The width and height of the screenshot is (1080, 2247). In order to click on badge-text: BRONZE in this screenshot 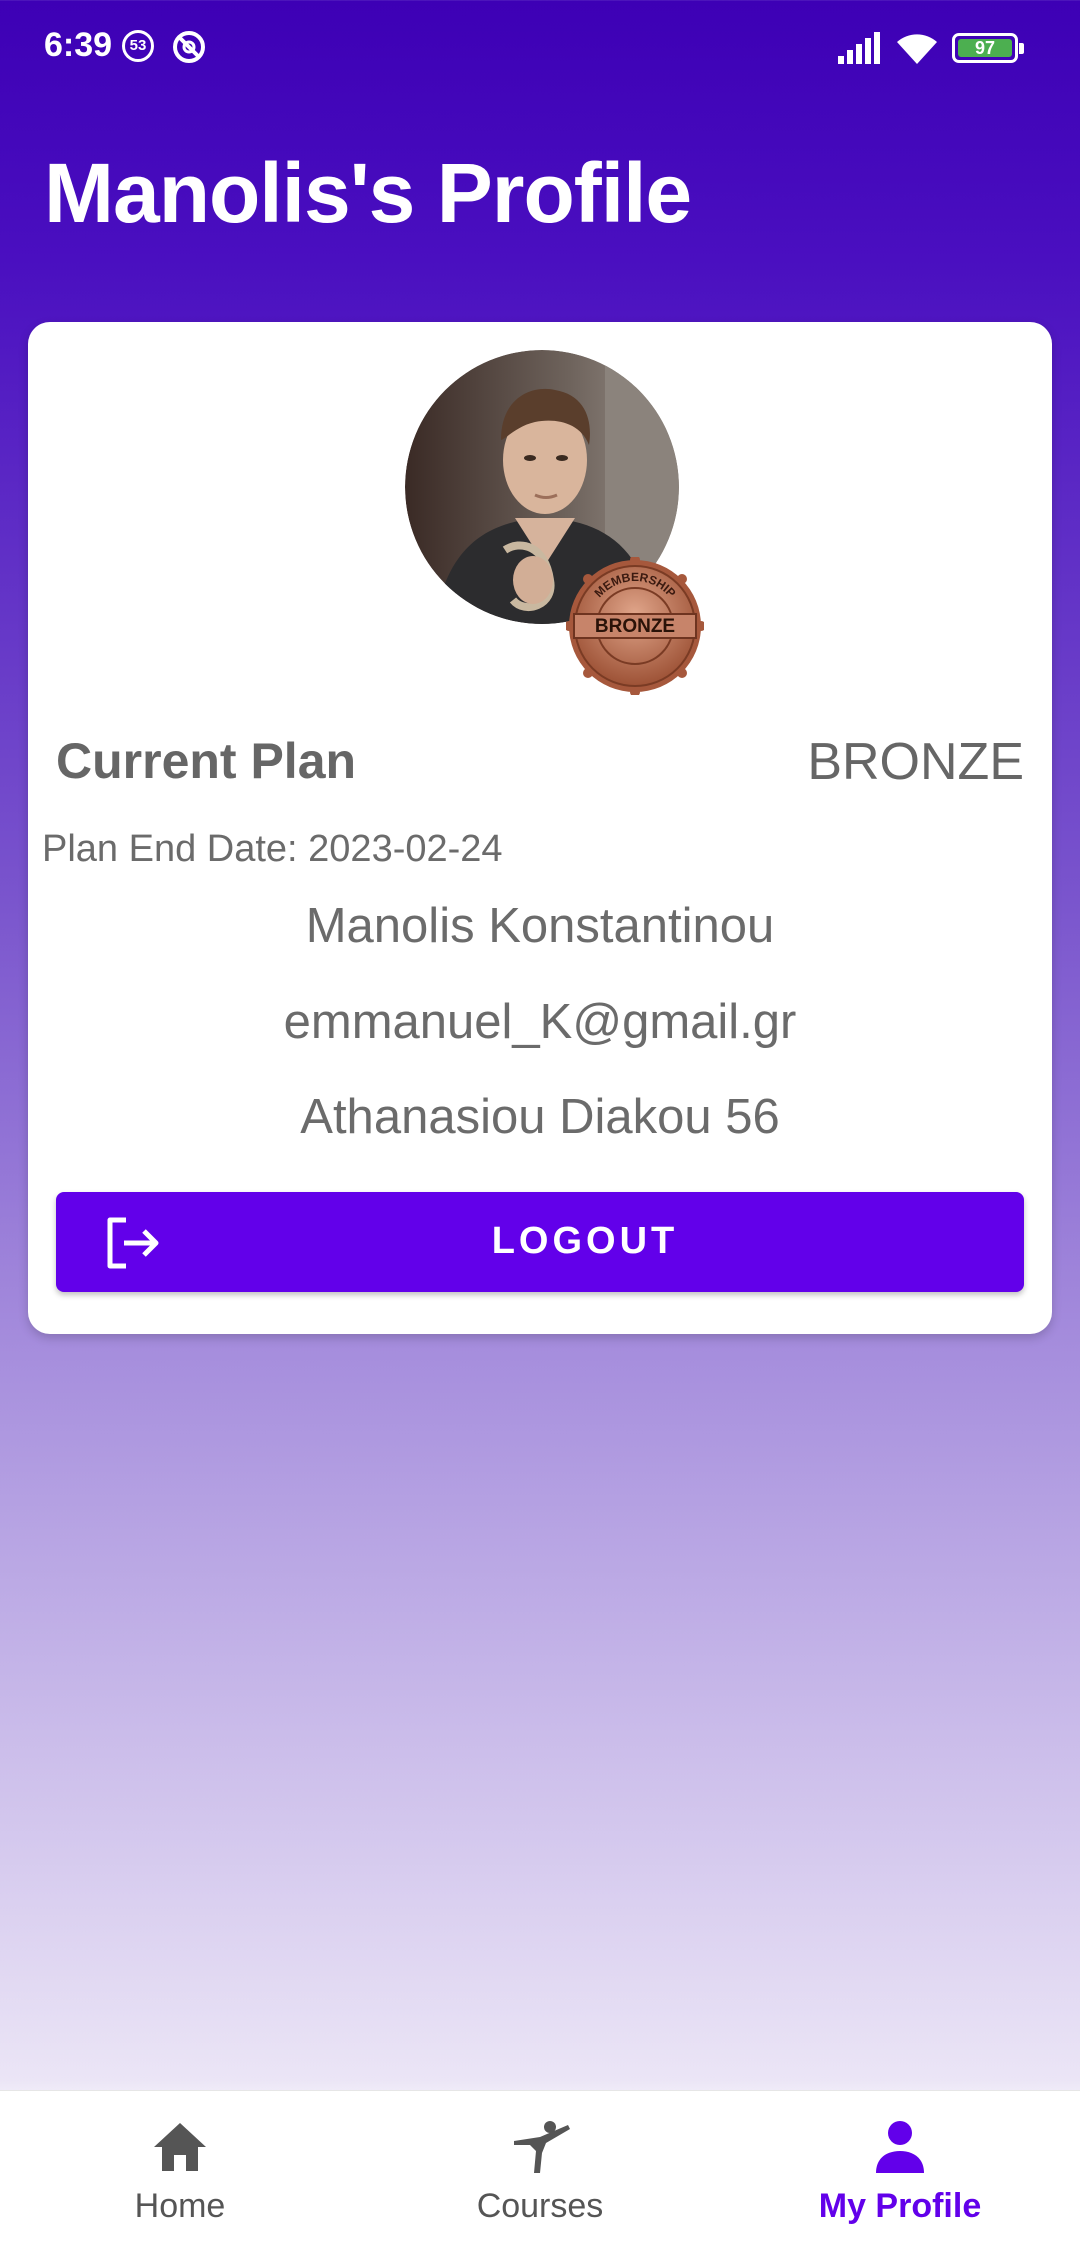, I will do `click(635, 626)`.